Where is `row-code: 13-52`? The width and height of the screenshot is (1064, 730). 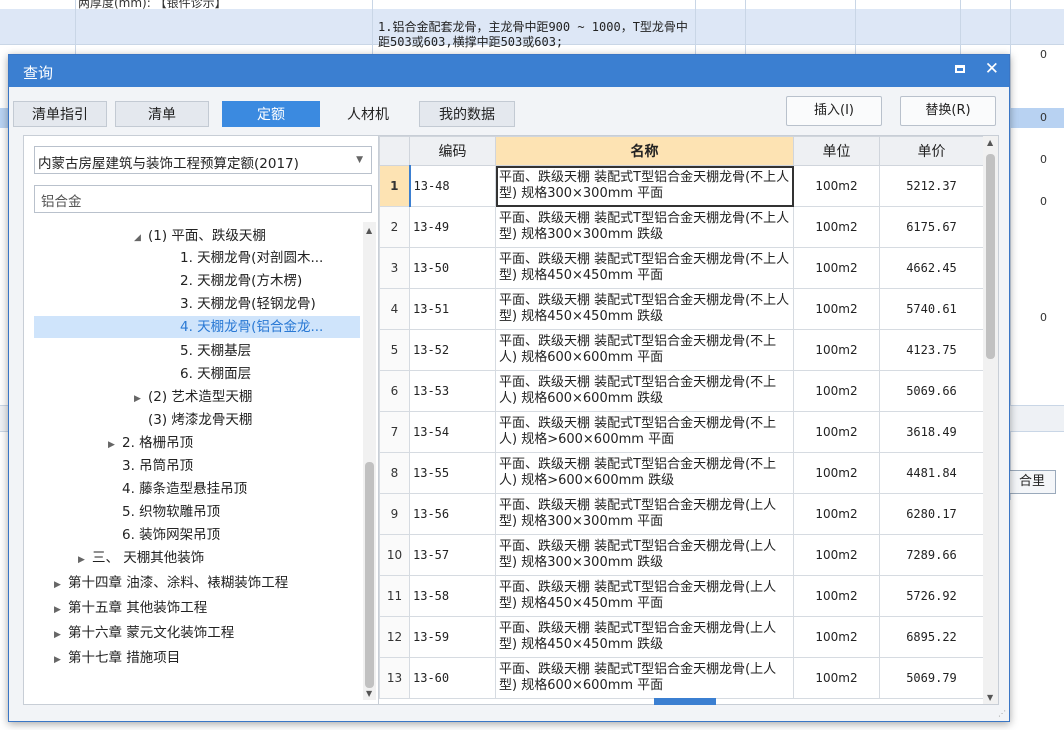
row-code: 13-52 is located at coordinates (452, 350).